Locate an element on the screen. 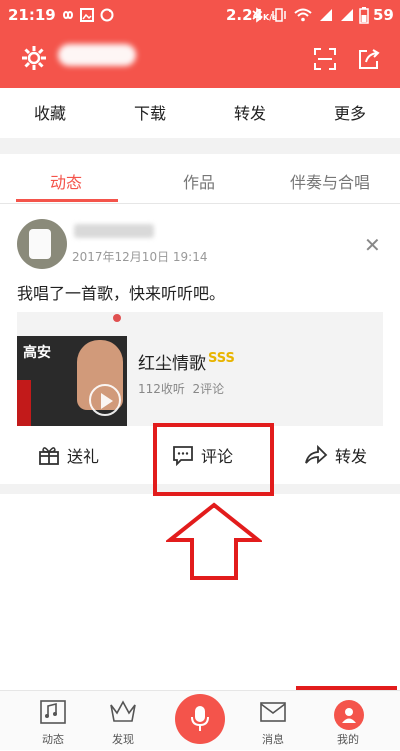  song-stats: 112收听 2评论 is located at coordinates (181, 388).